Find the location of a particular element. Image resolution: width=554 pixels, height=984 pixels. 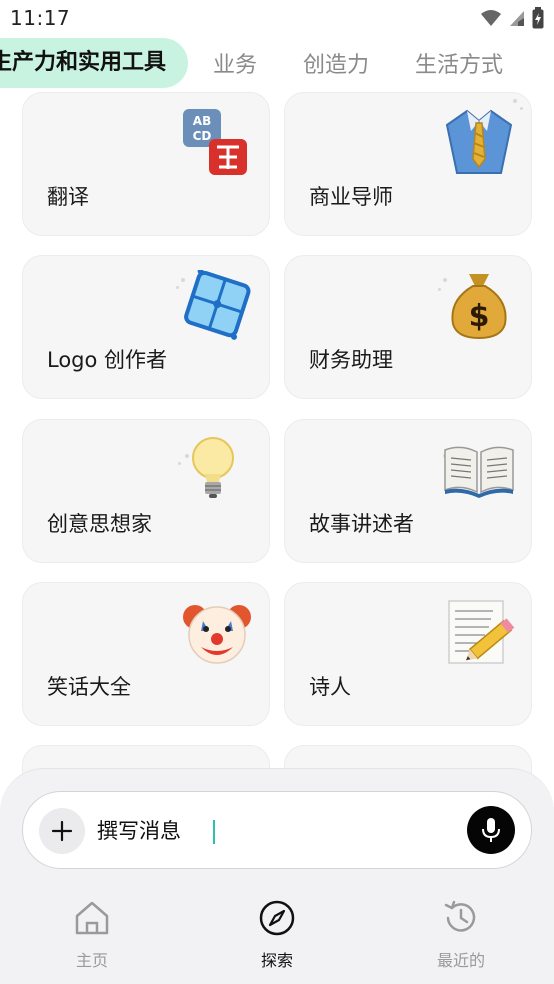

card-label: 故事讲述者 is located at coordinates (361, 524).